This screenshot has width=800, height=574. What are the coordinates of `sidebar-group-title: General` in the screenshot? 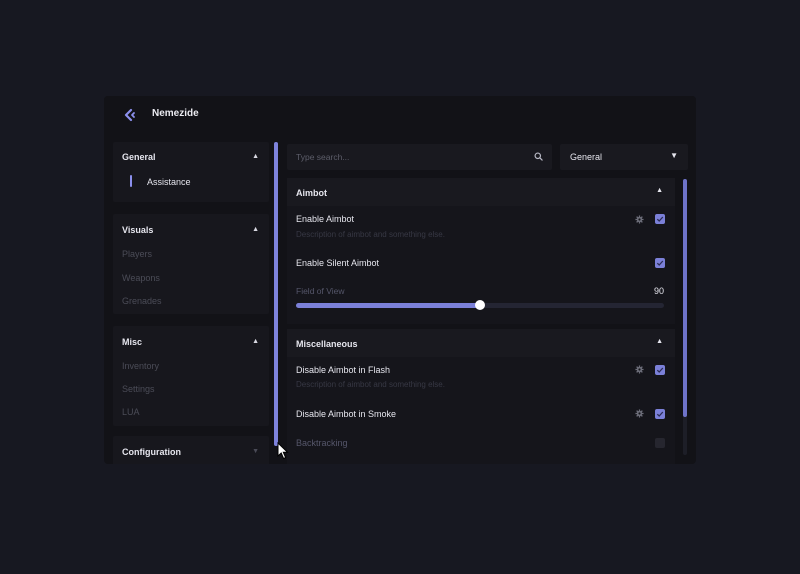 It's located at (139, 157).